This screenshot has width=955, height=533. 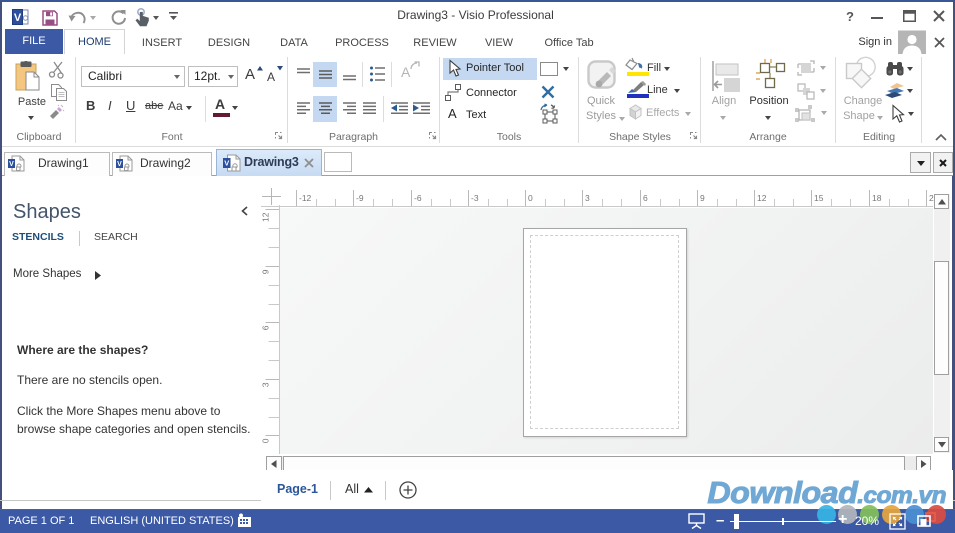 I want to click on svg-text: -6, so click(x=418, y=198).